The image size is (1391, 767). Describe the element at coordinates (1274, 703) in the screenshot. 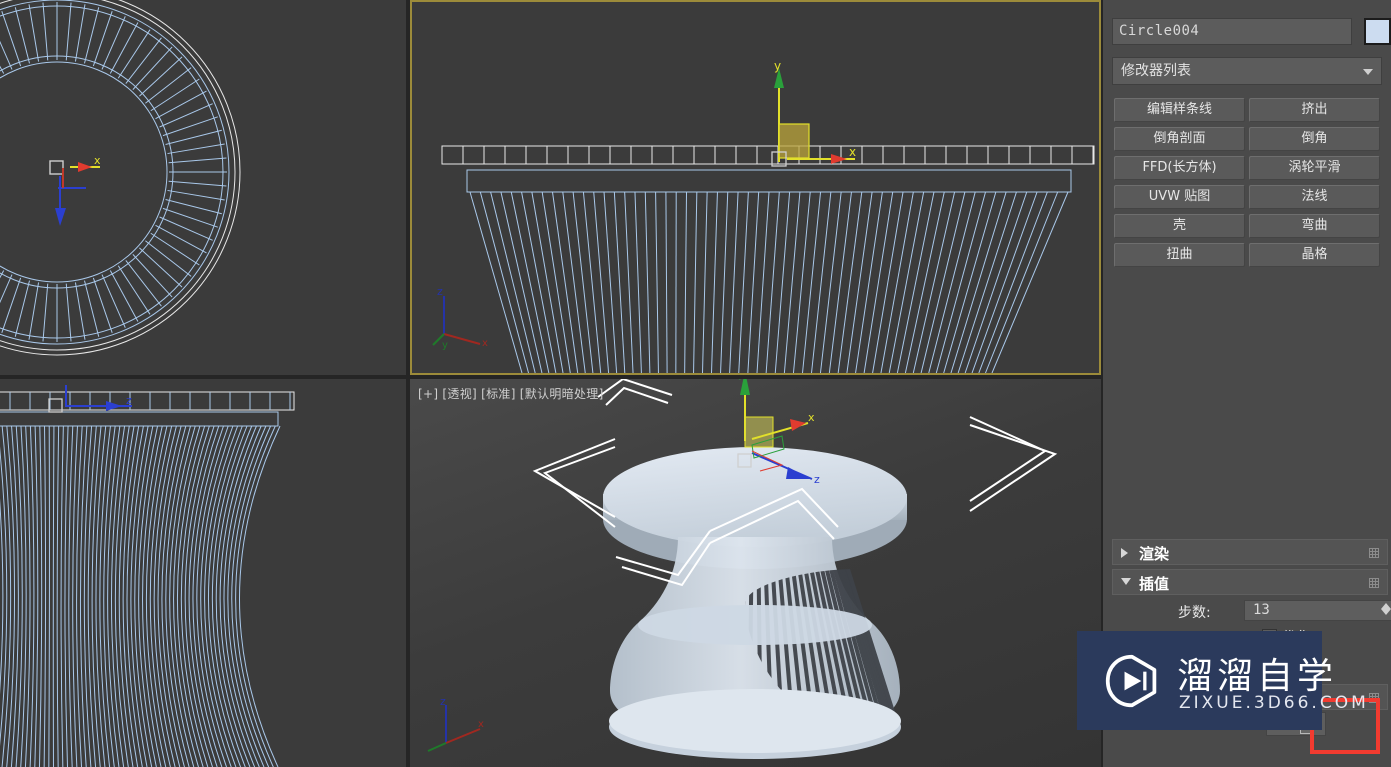

I see `watermark-en-text: ZIXUE.3D66.COM` at that location.